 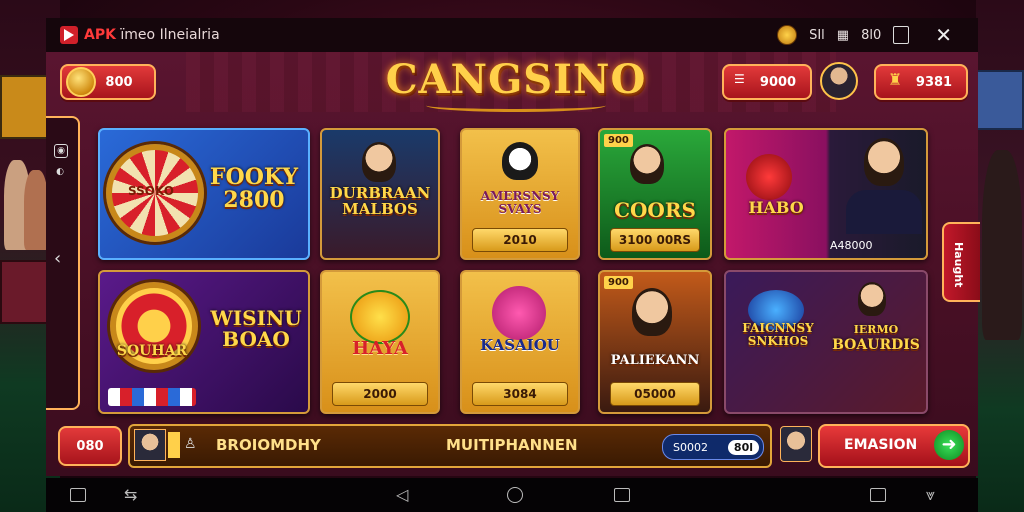 I want to click on casino-logo: CANGSINO, so click(x=516, y=88).